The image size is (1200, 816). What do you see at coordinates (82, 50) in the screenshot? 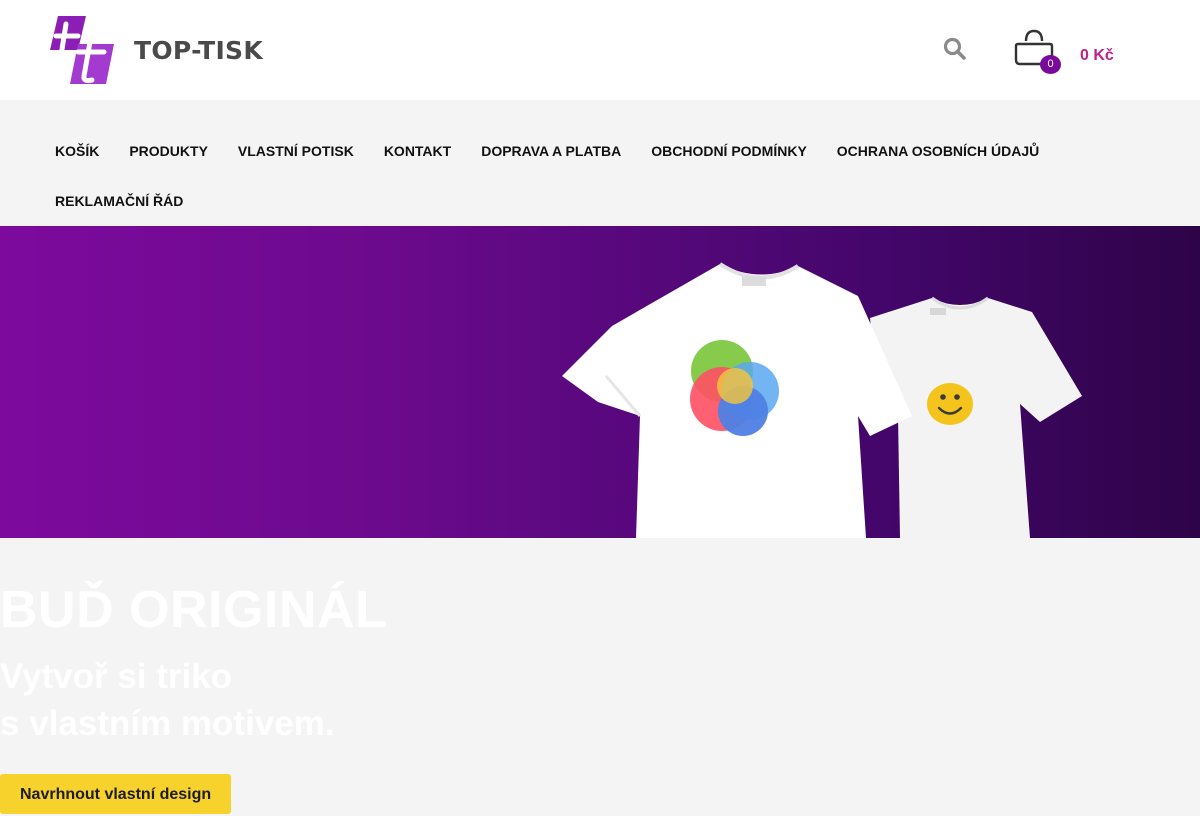
I see `logo-mark-icon` at bounding box center [82, 50].